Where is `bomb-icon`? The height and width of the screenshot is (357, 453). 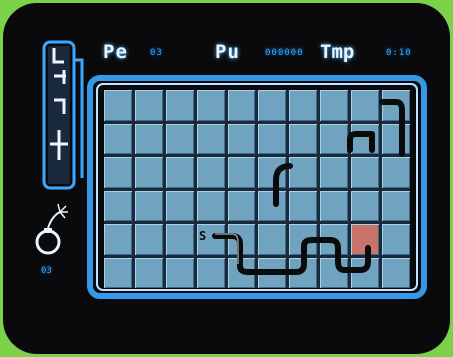
bomb-icon is located at coordinates (51, 229).